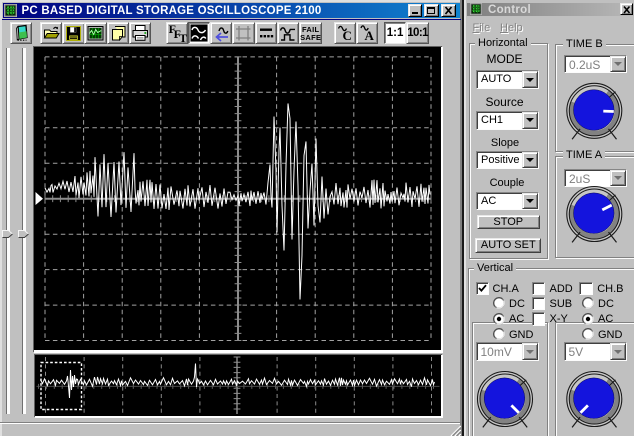 This screenshot has width=634, height=436. I want to click on svg-text: A, so click(369, 35).